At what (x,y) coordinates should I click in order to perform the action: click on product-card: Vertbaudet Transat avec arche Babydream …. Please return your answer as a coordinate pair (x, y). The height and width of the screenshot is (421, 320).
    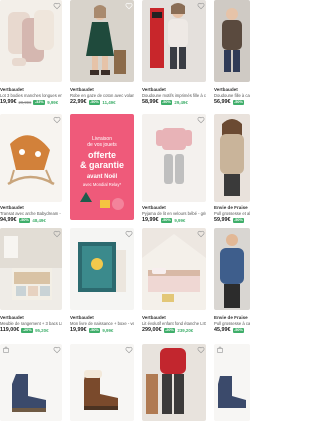
    Looking at the image, I should click on (31, 169).